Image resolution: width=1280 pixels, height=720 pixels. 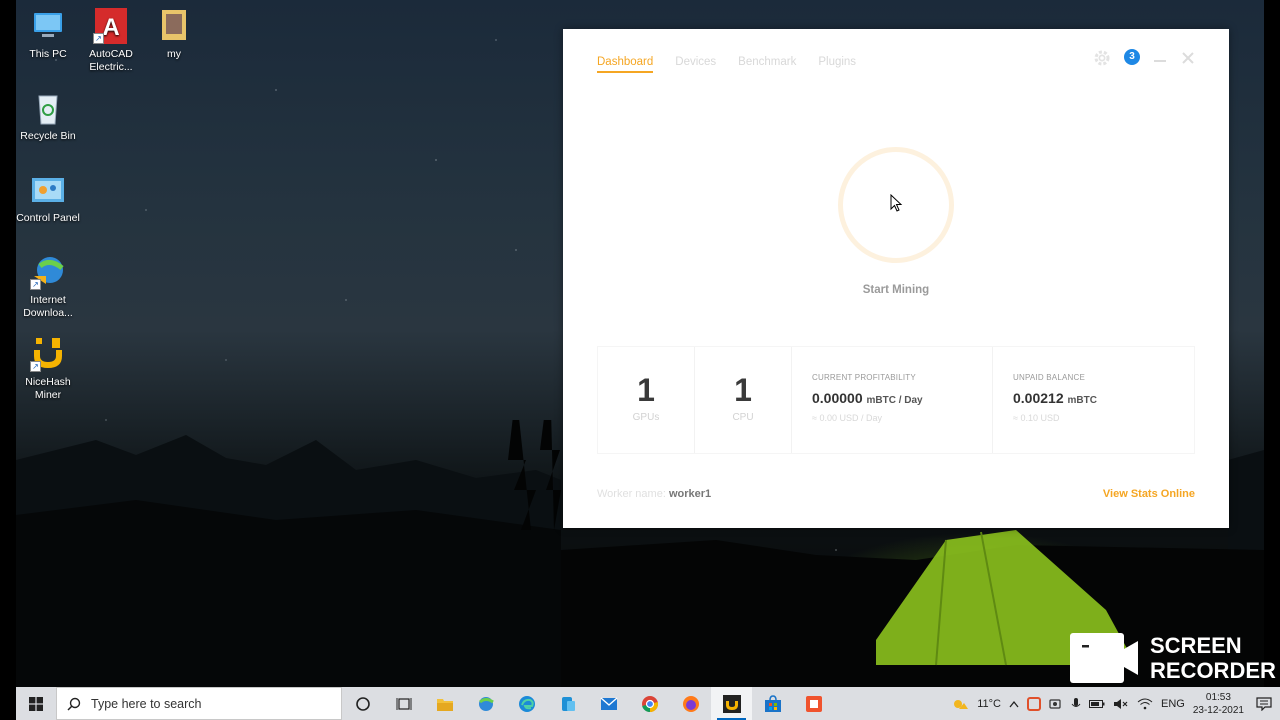 I want to click on mouse-cursor-icon, so click(x=896, y=203).